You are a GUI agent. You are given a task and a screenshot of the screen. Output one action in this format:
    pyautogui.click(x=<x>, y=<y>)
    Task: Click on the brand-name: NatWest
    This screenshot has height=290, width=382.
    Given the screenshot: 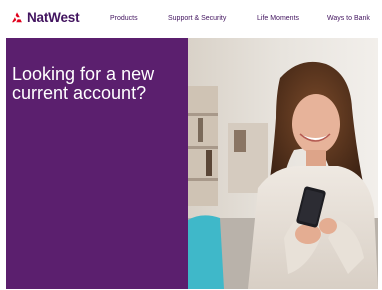 What is the action you would take?
    pyautogui.click(x=53, y=17)
    